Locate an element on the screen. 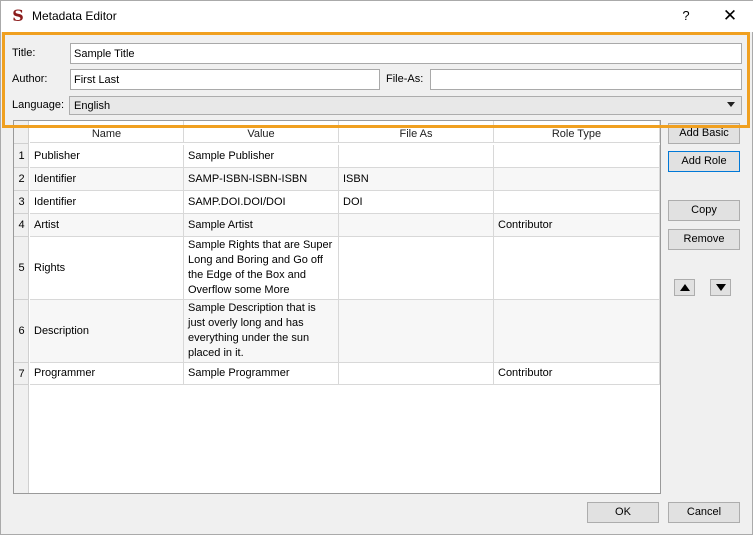 The width and height of the screenshot is (753, 535). row-number: 6 is located at coordinates (21, 331).